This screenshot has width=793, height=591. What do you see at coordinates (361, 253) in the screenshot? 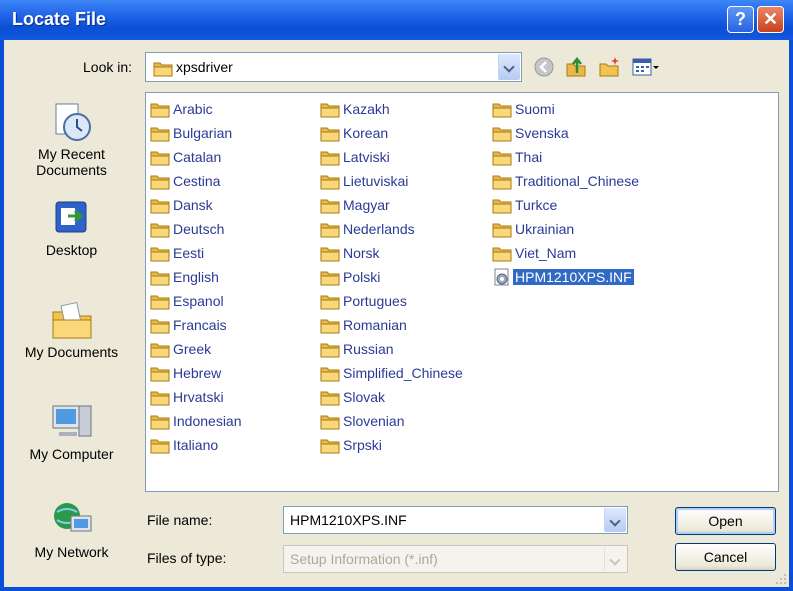
I see `folder-name: Norsk` at bounding box center [361, 253].